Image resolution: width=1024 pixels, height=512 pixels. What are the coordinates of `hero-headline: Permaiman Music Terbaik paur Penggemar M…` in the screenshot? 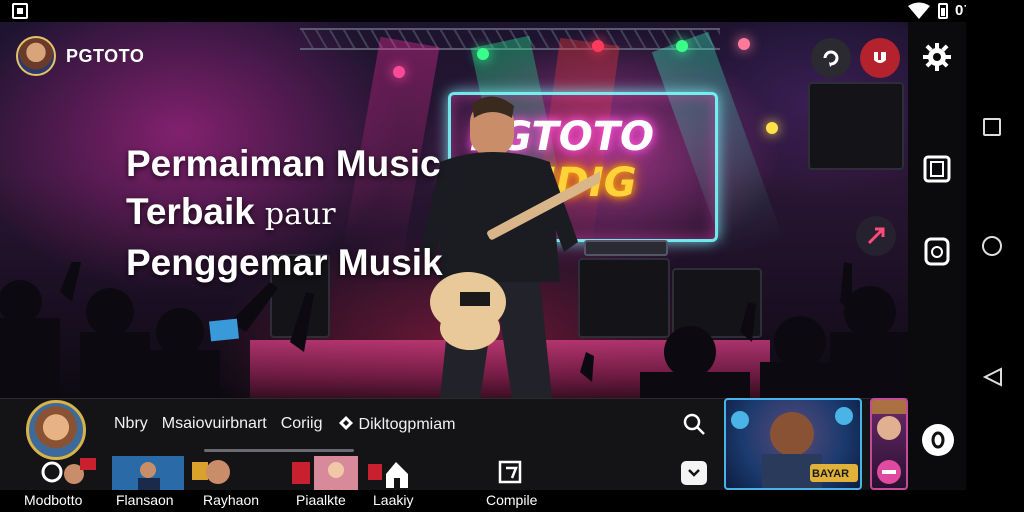 It's located at (284, 213).